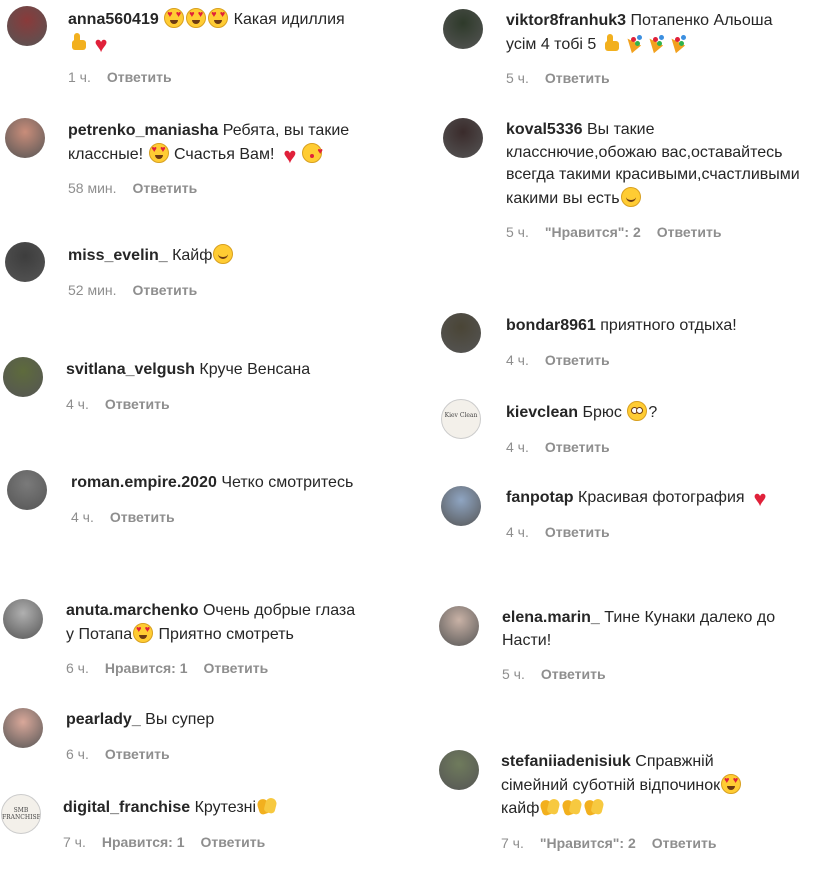 This screenshot has width=817, height=875. I want to click on comment-meta: 7 ч. "Нравится": 2 Ответить, so click(631, 843).